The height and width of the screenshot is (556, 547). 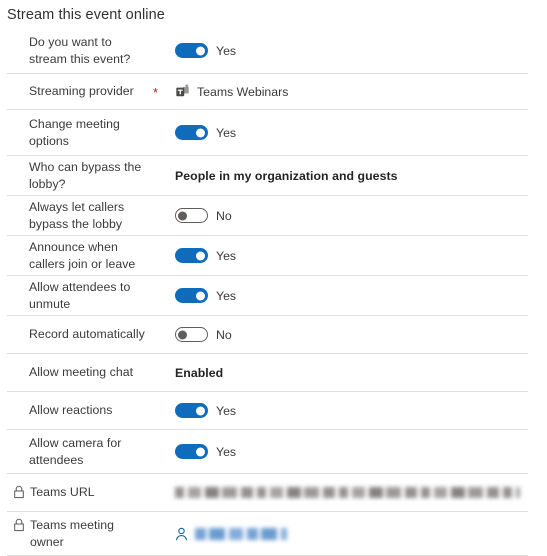 I want to click on settings-row-teams-meeting-owner: Teams meeting owner, so click(x=267, y=534).